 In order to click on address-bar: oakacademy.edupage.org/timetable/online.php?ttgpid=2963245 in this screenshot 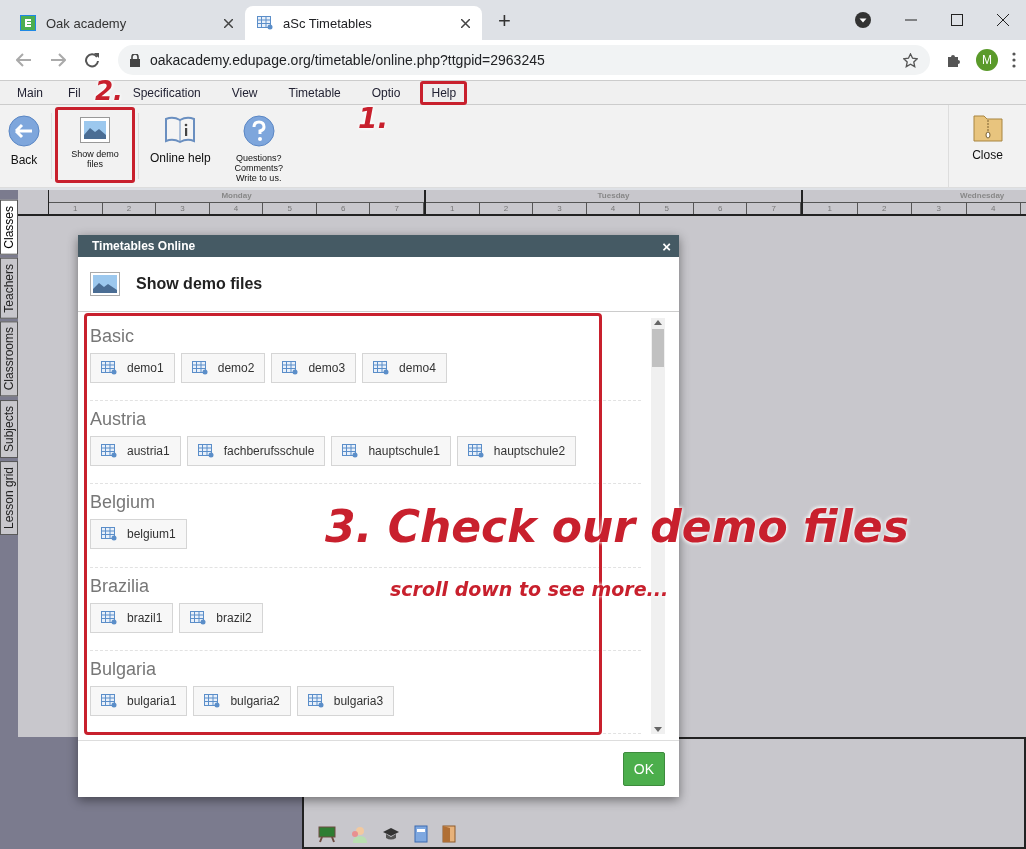, I will do `click(524, 60)`.